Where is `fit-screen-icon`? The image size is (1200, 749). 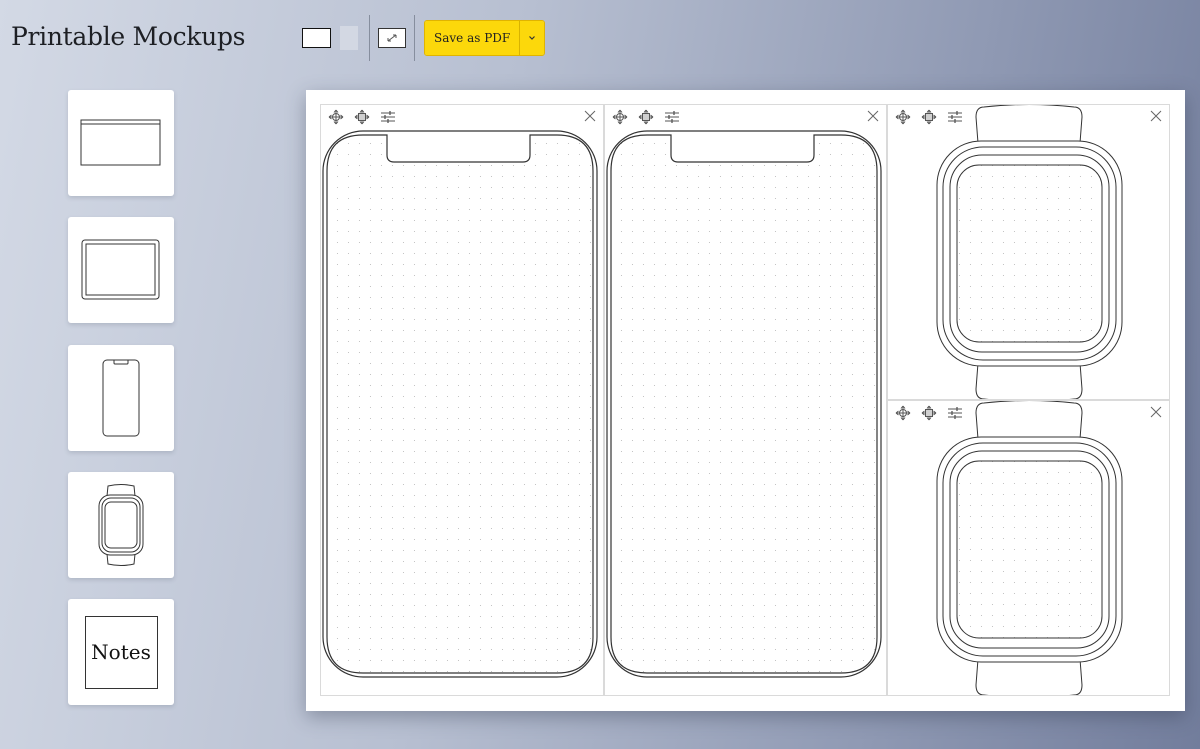
fit-screen-icon is located at coordinates (392, 38).